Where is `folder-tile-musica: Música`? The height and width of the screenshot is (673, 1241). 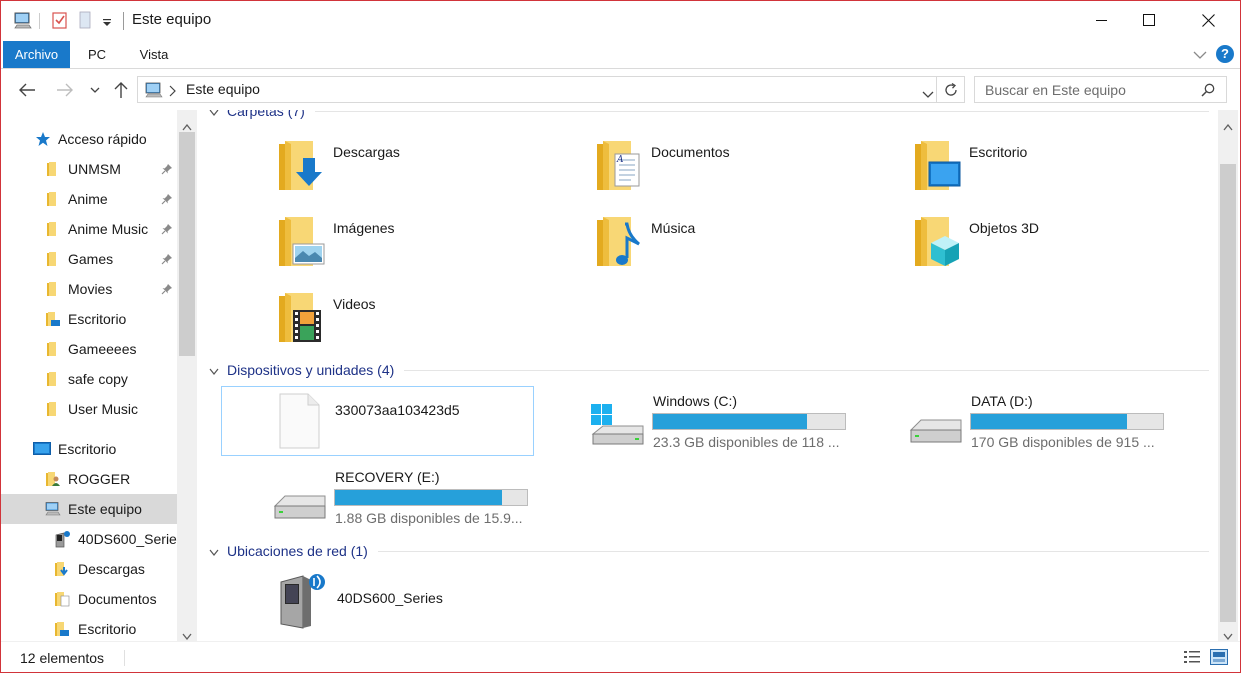 folder-tile-musica: Música is located at coordinates (645, 242).